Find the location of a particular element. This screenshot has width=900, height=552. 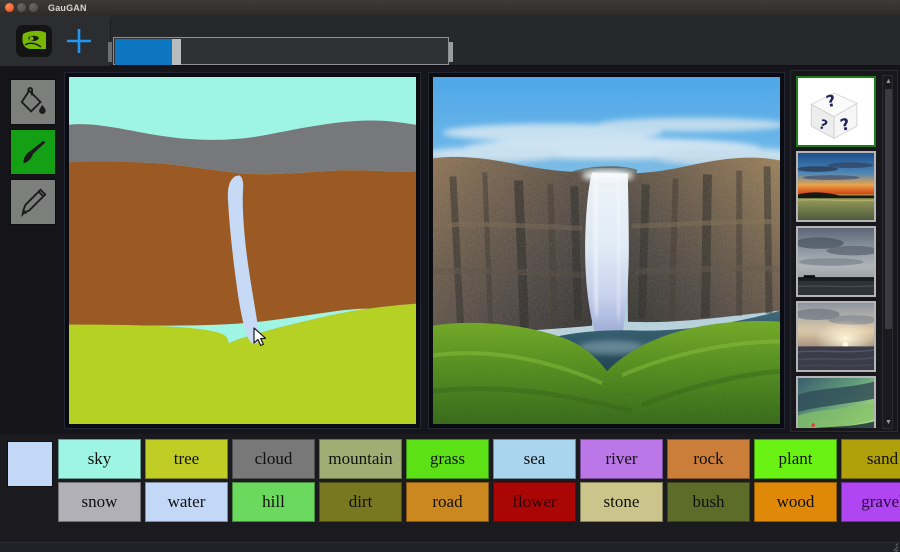

style-thumb-sunset-beach is located at coordinates (836, 186).